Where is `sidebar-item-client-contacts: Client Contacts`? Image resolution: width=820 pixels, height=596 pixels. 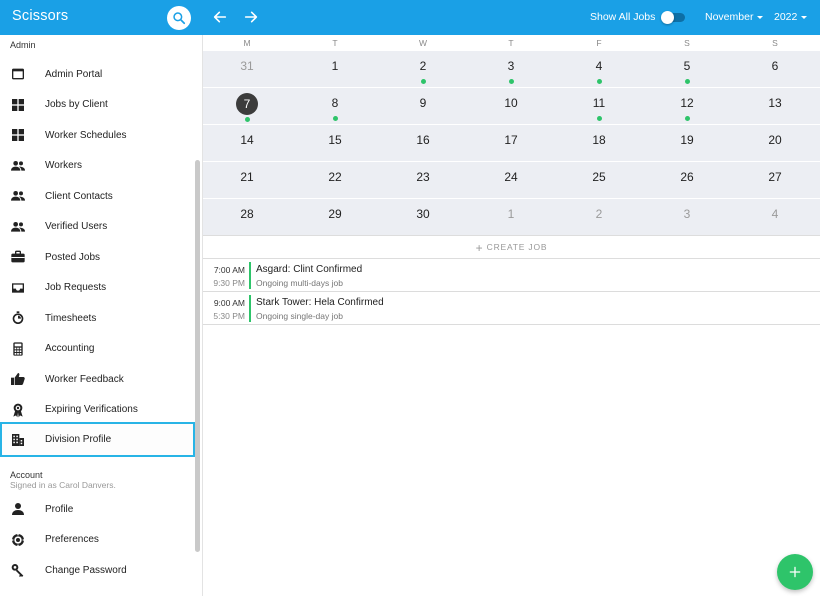 sidebar-item-client-contacts: Client Contacts is located at coordinates (98, 196).